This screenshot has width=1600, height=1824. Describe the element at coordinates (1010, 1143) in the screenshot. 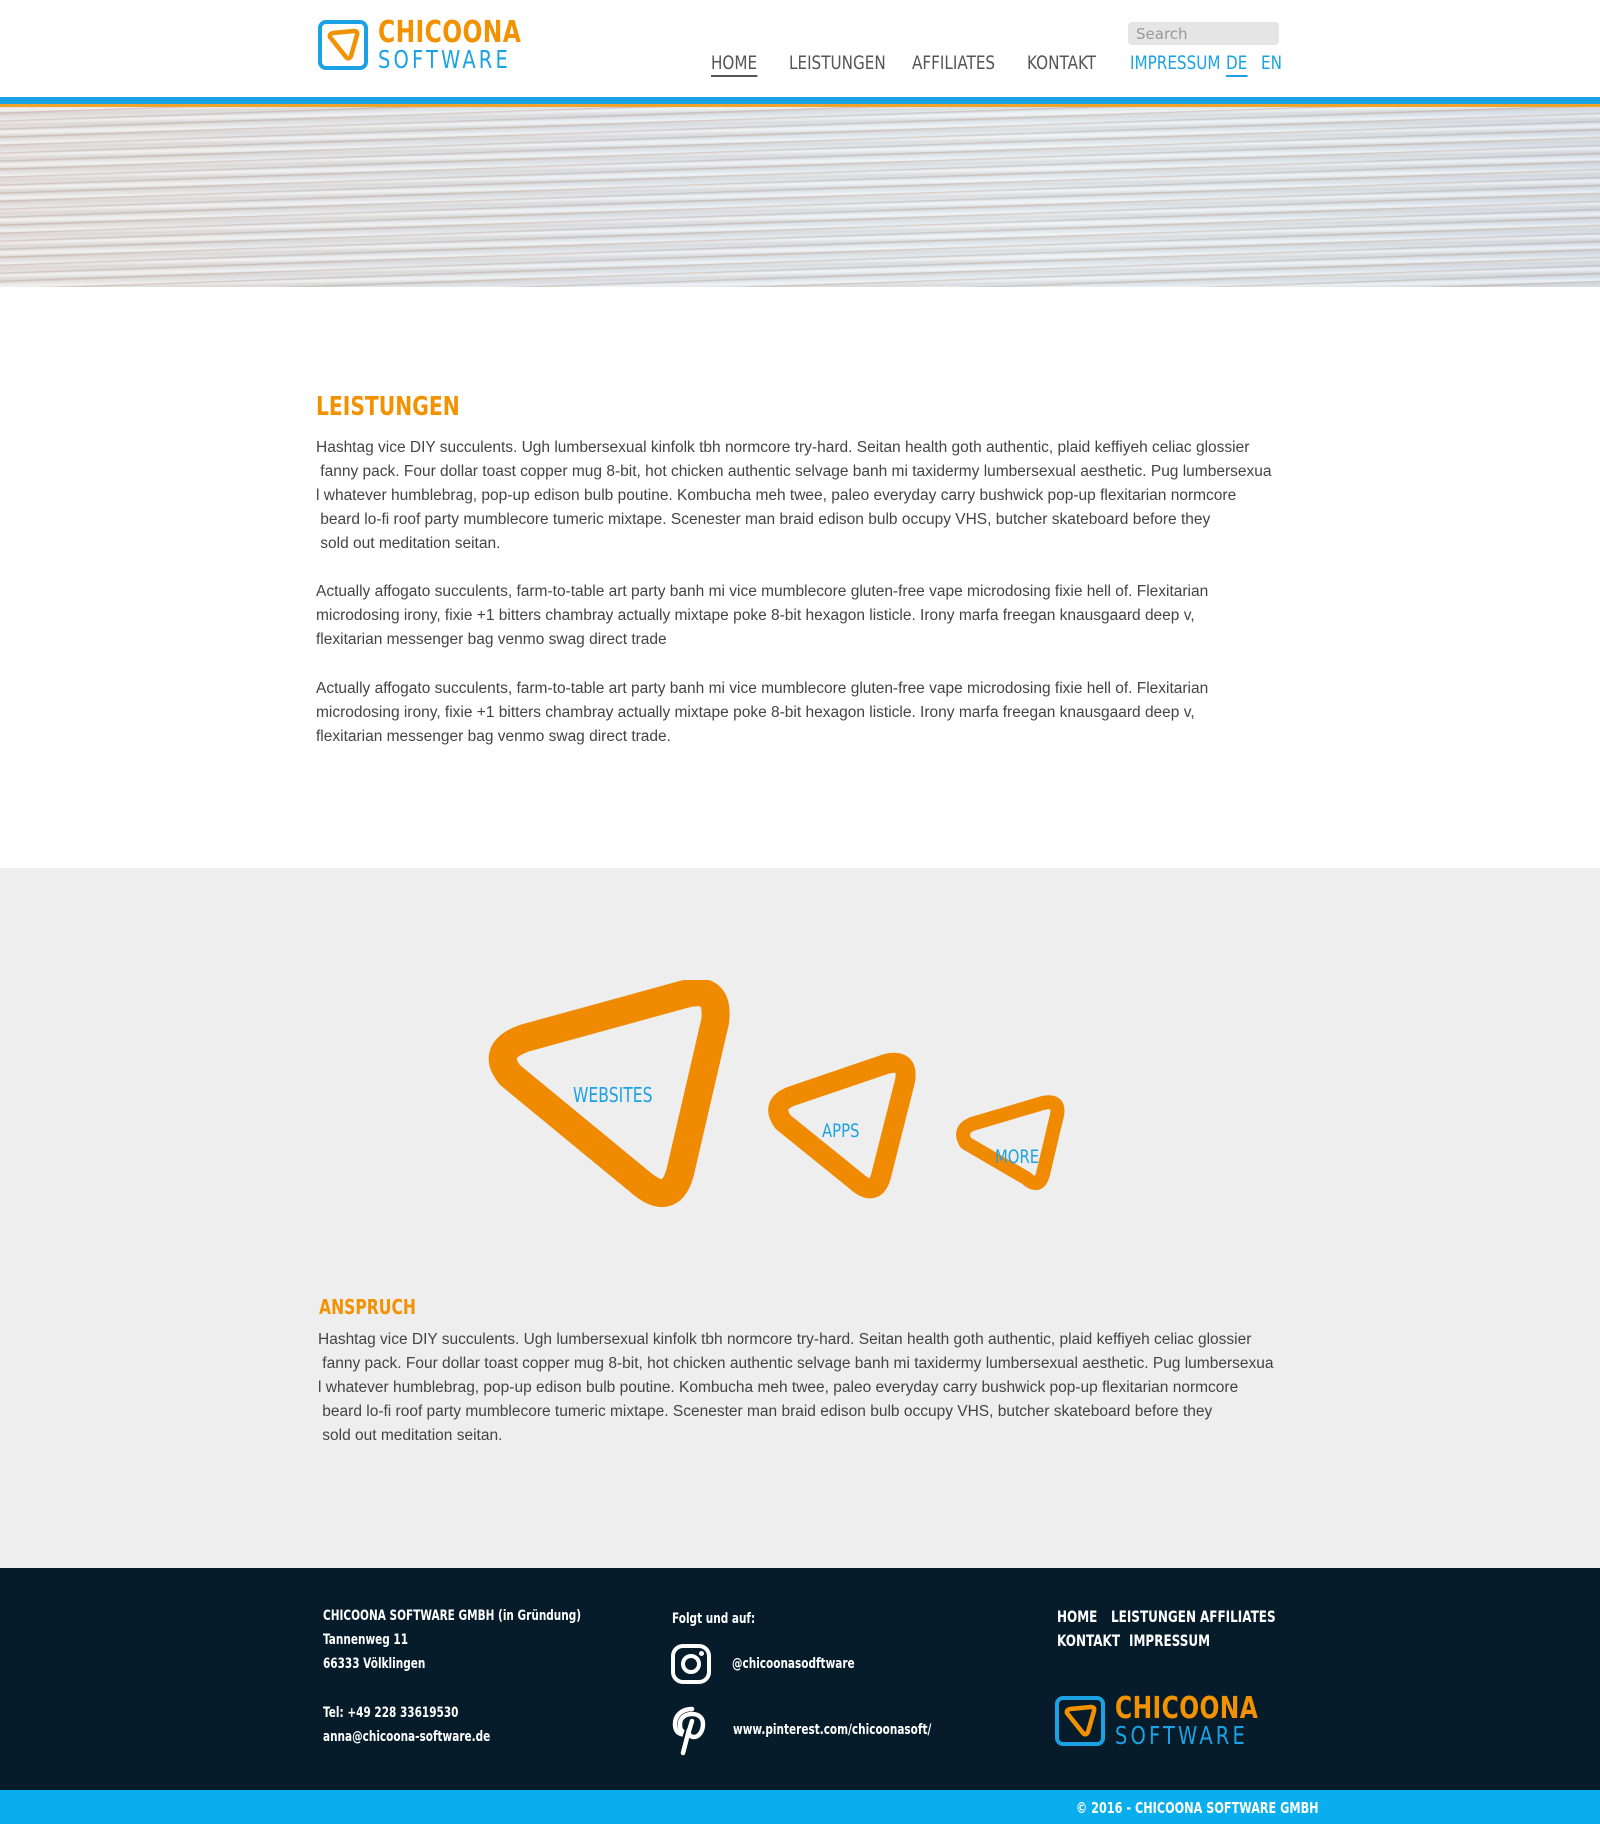

I see `more-triangle-icon` at that location.